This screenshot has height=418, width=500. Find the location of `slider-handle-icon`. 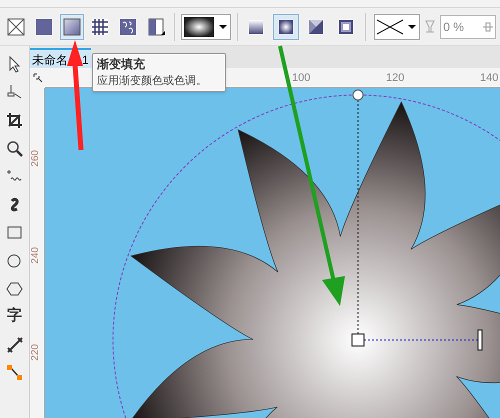

slider-handle-icon is located at coordinates (488, 26).